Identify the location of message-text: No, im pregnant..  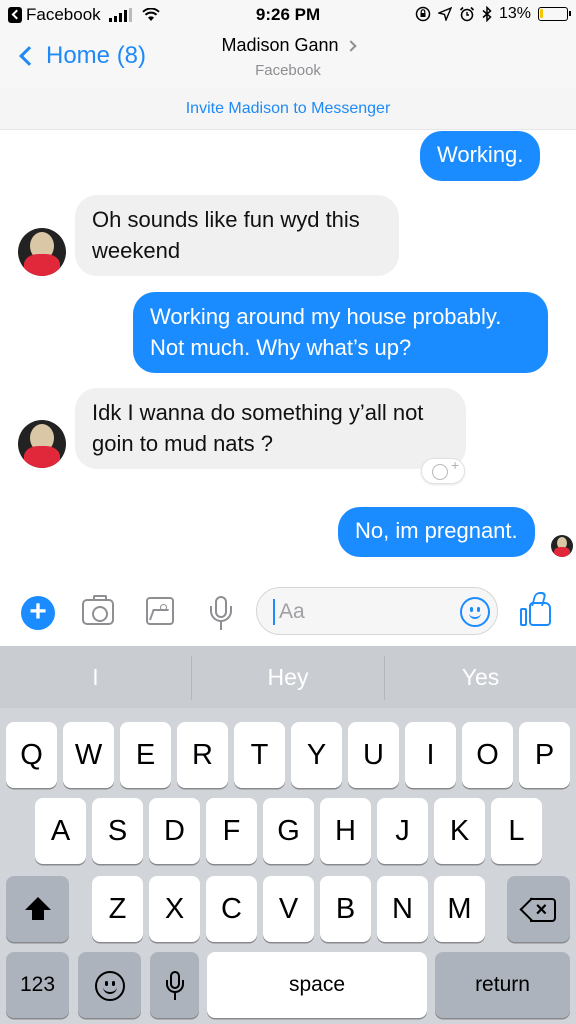
(436, 530).